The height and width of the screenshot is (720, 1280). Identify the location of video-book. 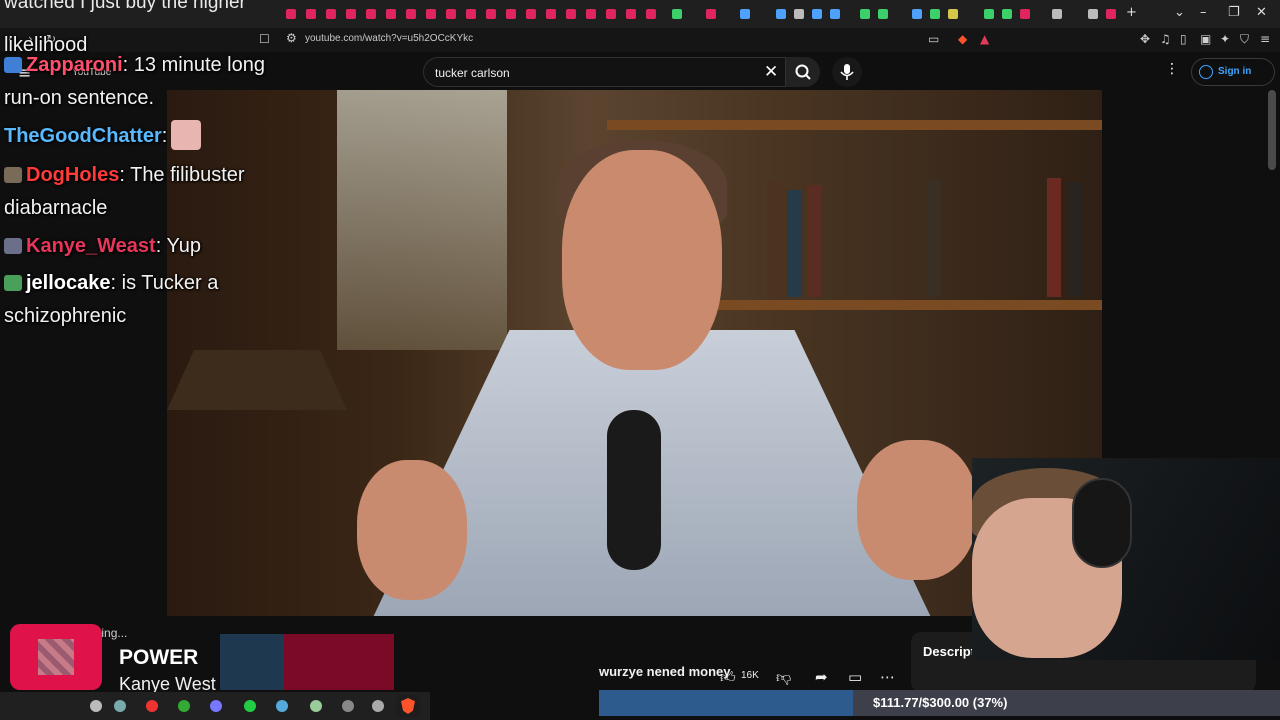
(1054, 237).